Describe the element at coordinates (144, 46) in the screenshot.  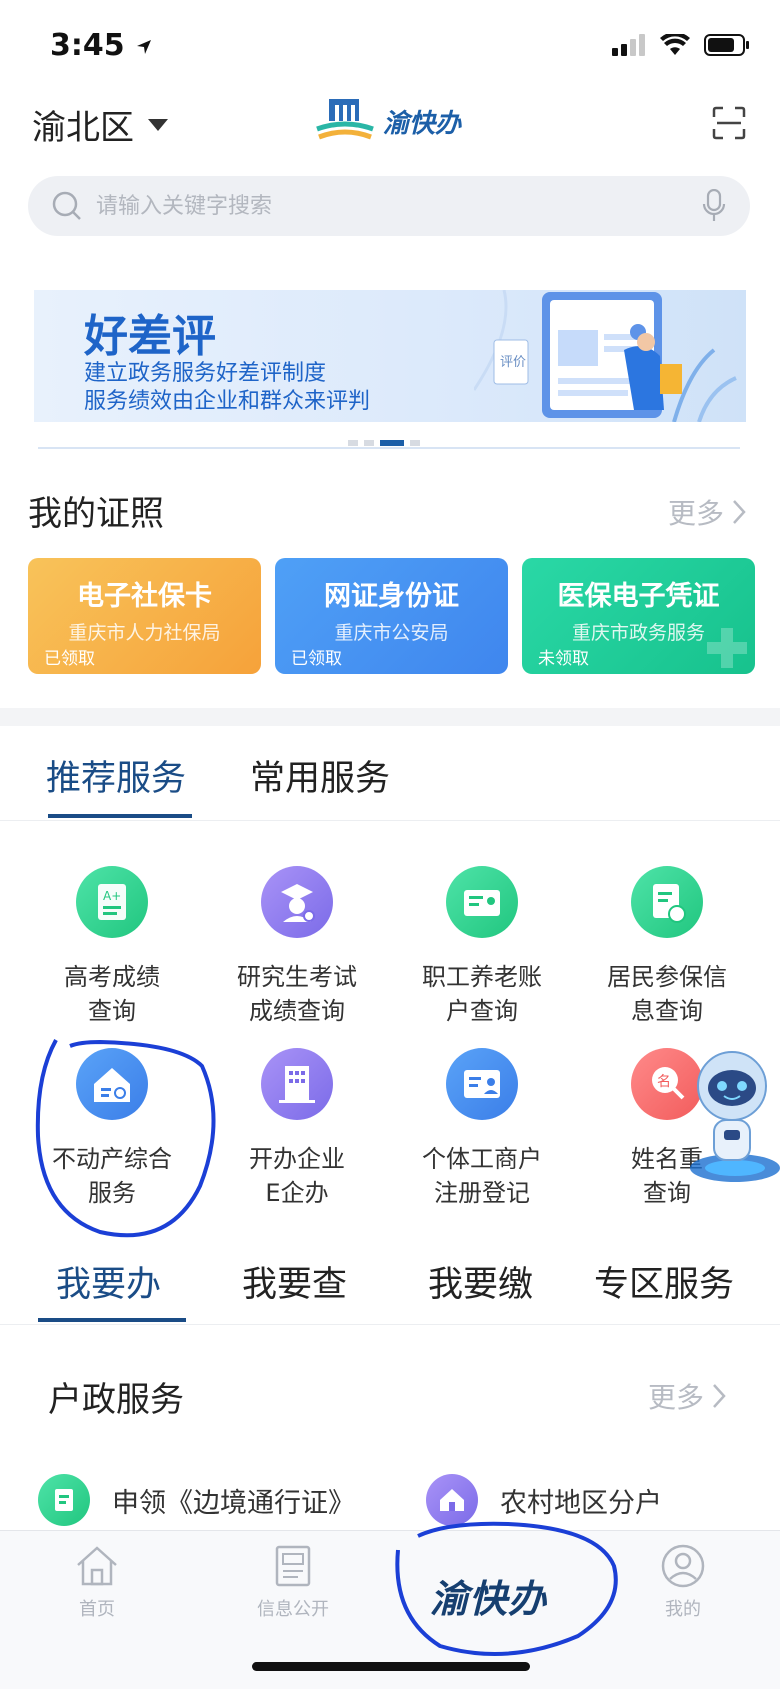
I see `location-arrow-icon` at that location.